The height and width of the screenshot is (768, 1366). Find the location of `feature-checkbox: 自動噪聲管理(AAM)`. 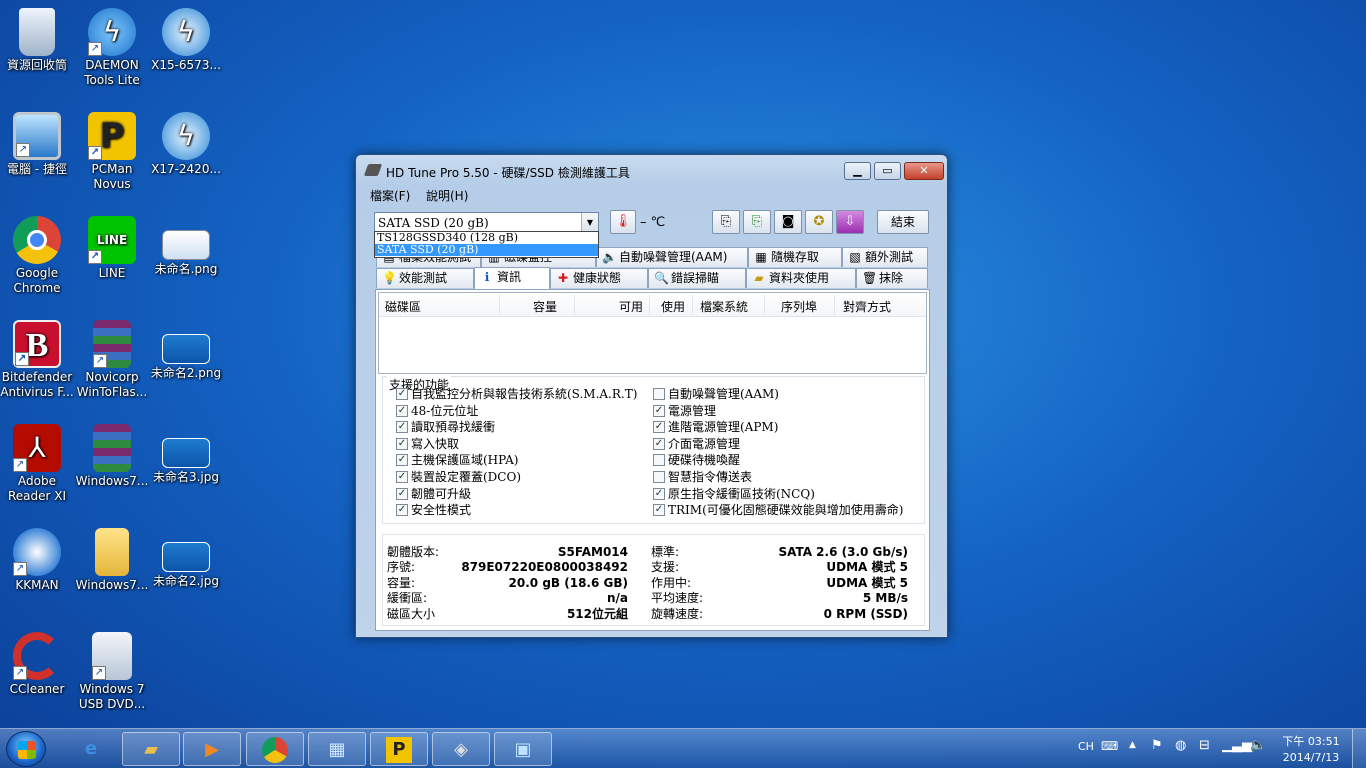

feature-checkbox: 自動噪聲管理(AAM) is located at coordinates (716, 395).